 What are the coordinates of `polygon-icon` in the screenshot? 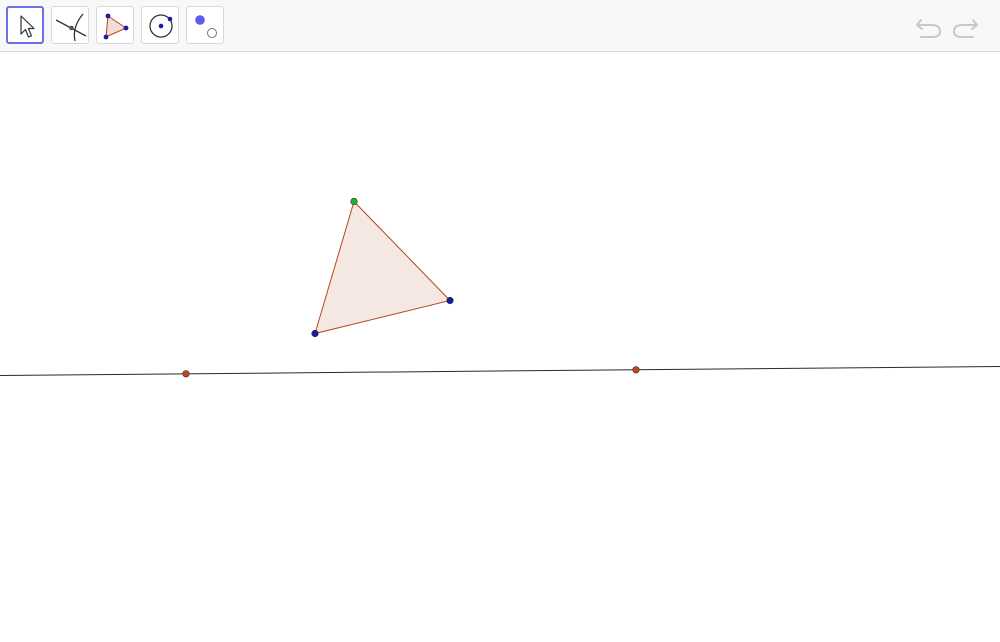 It's located at (116, 26).